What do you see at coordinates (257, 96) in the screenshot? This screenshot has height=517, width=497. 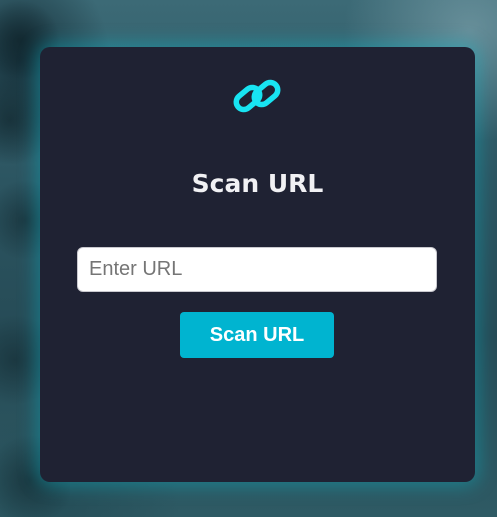 I see `link-icon` at bounding box center [257, 96].